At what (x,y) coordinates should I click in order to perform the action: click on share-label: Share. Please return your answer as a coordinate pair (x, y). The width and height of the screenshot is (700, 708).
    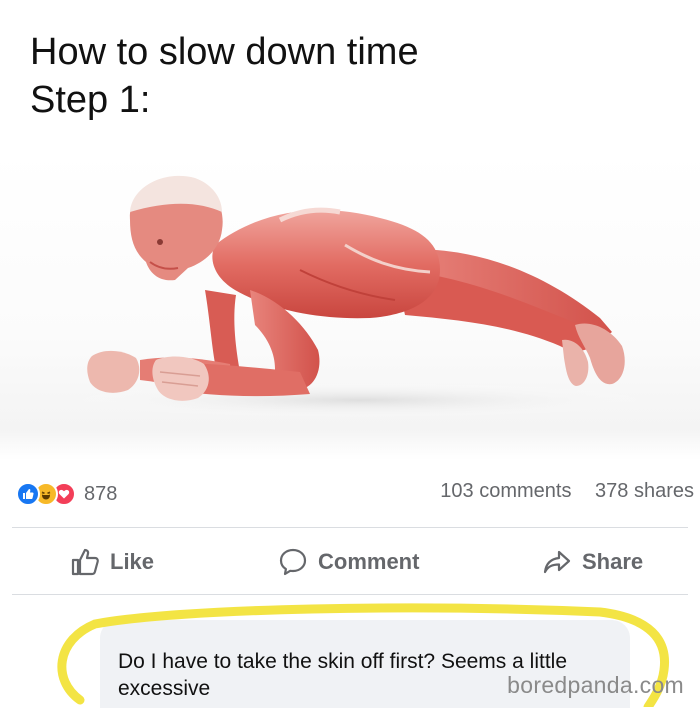
    Looking at the image, I should click on (613, 561).